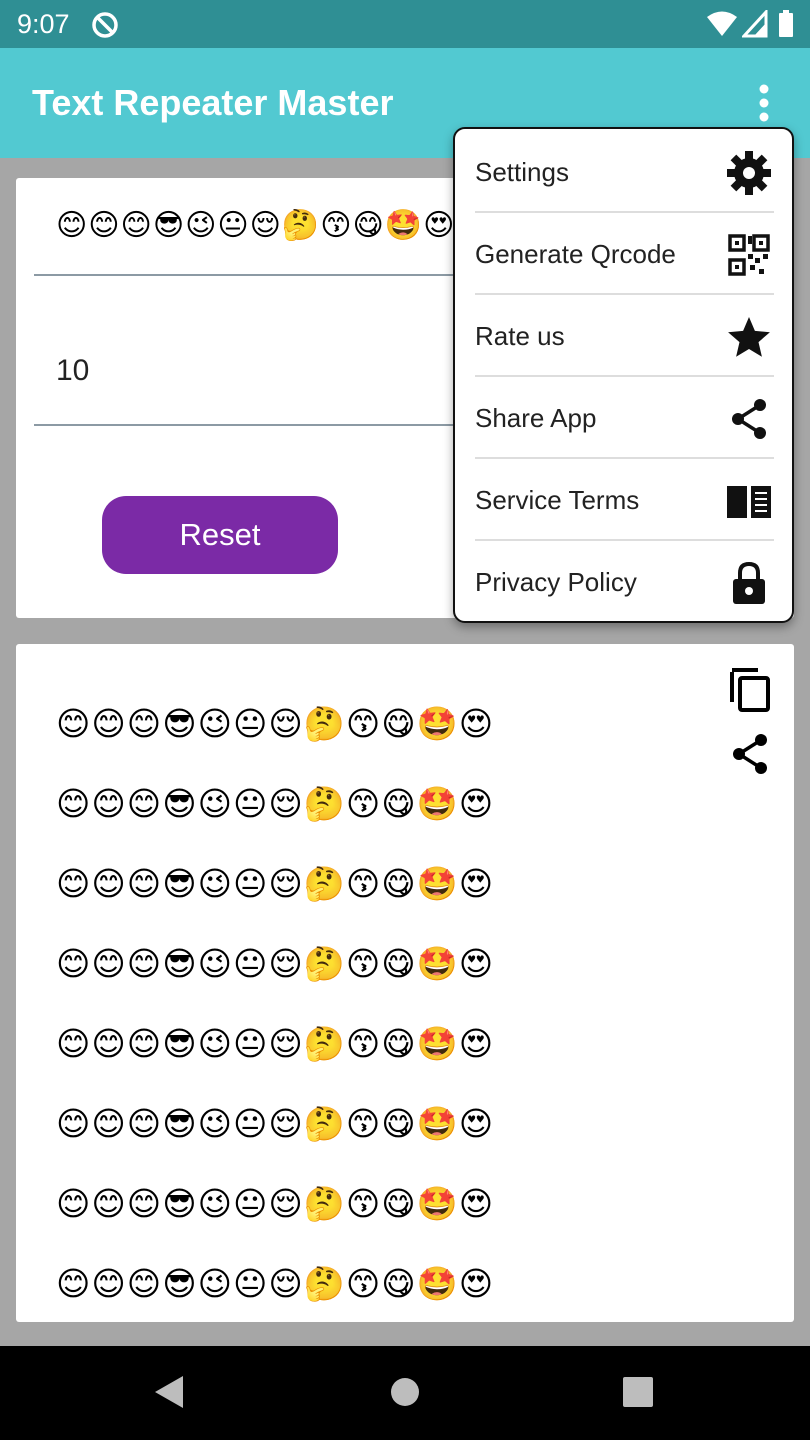  I want to click on menu-item-privacy-policy: Privacy Policy, so click(624, 582).